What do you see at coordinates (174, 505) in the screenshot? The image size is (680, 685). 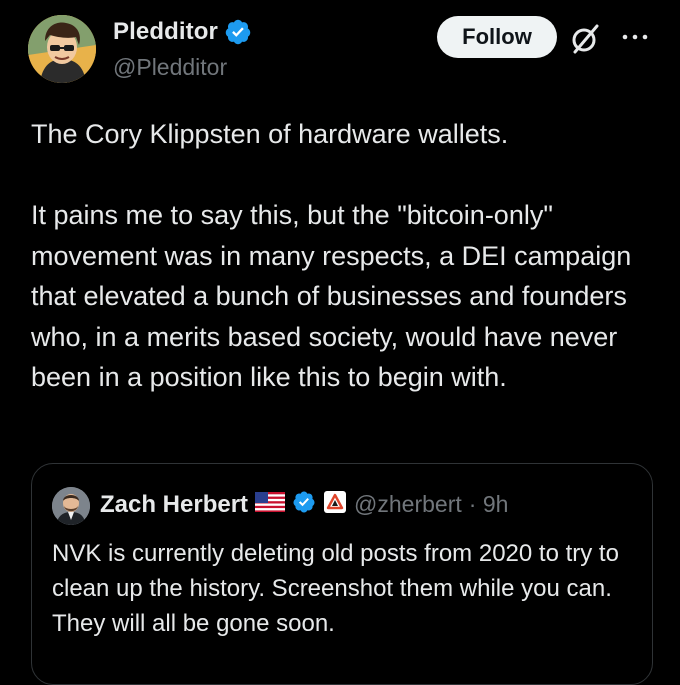 I see `quoted-author-name: Zach Herbert` at bounding box center [174, 505].